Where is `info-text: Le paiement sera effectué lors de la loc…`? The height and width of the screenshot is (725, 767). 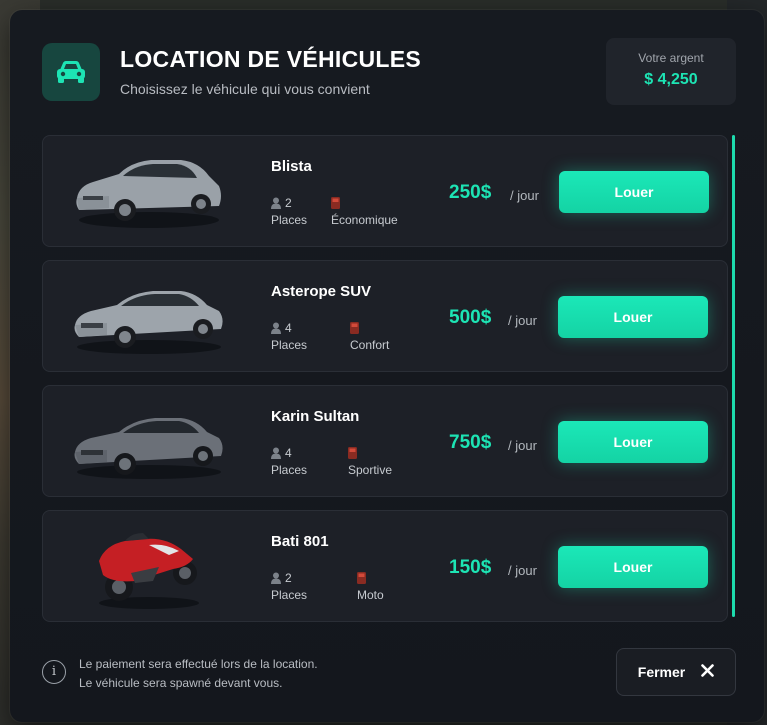 info-text: Le paiement sera effectué lors de la loc… is located at coordinates (198, 674).